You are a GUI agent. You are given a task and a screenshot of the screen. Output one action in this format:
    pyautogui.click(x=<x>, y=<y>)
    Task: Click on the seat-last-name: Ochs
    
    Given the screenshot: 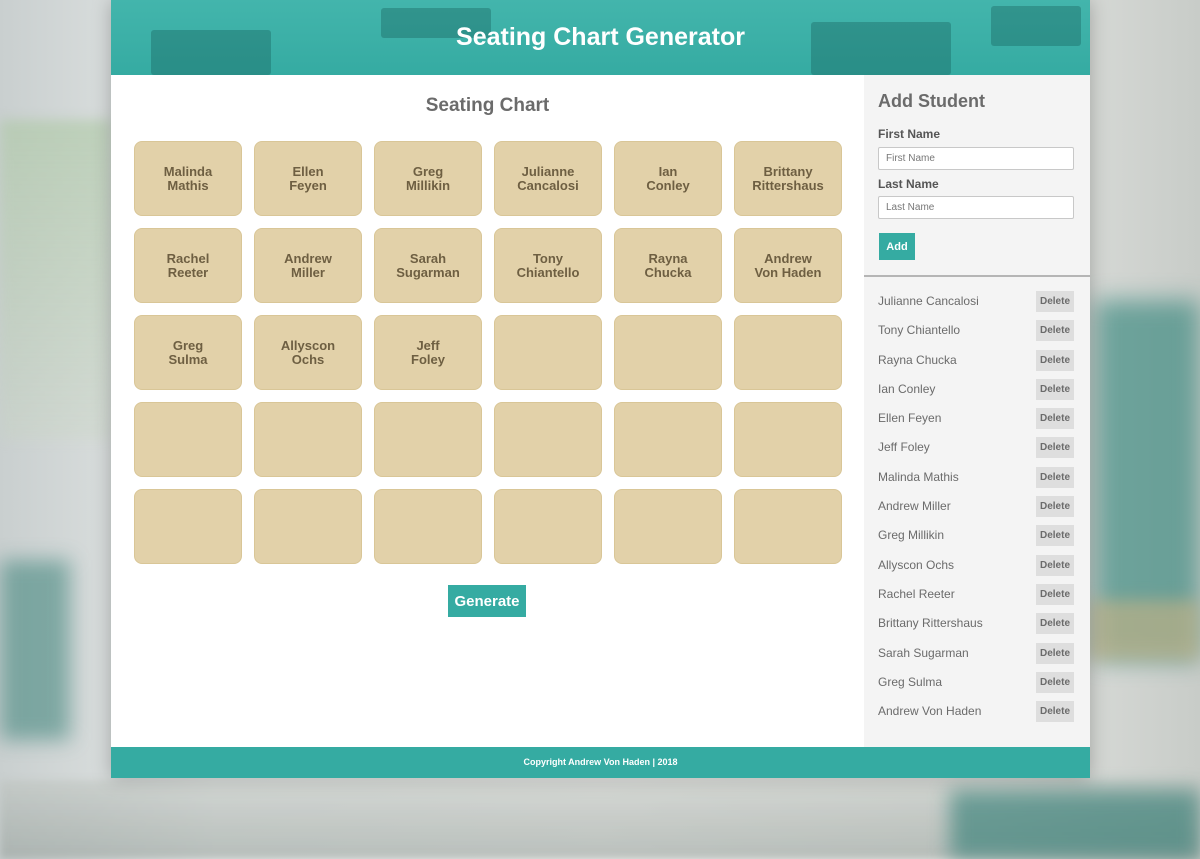 What is the action you would take?
    pyautogui.click(x=308, y=359)
    